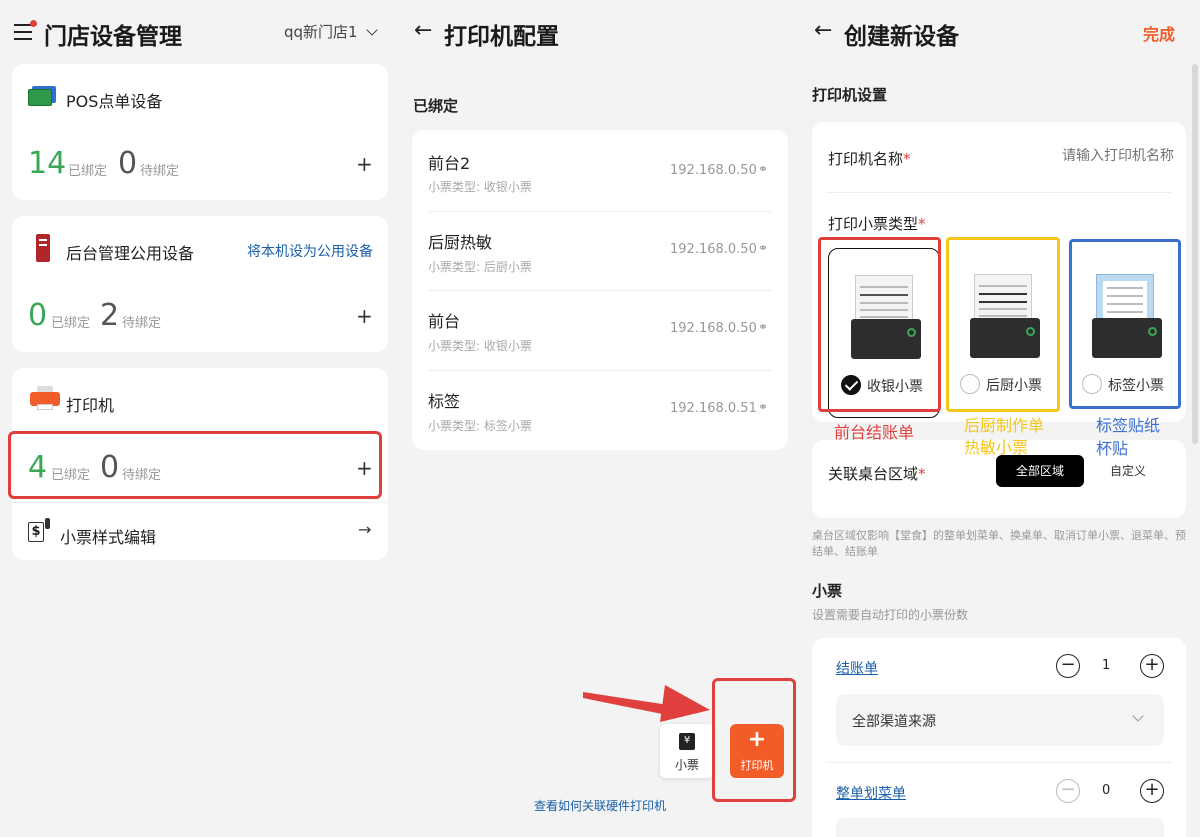 This screenshot has height=837, width=1200. Describe the element at coordinates (114, 101) in the screenshot. I see `pos-title: POS点单设备` at that location.